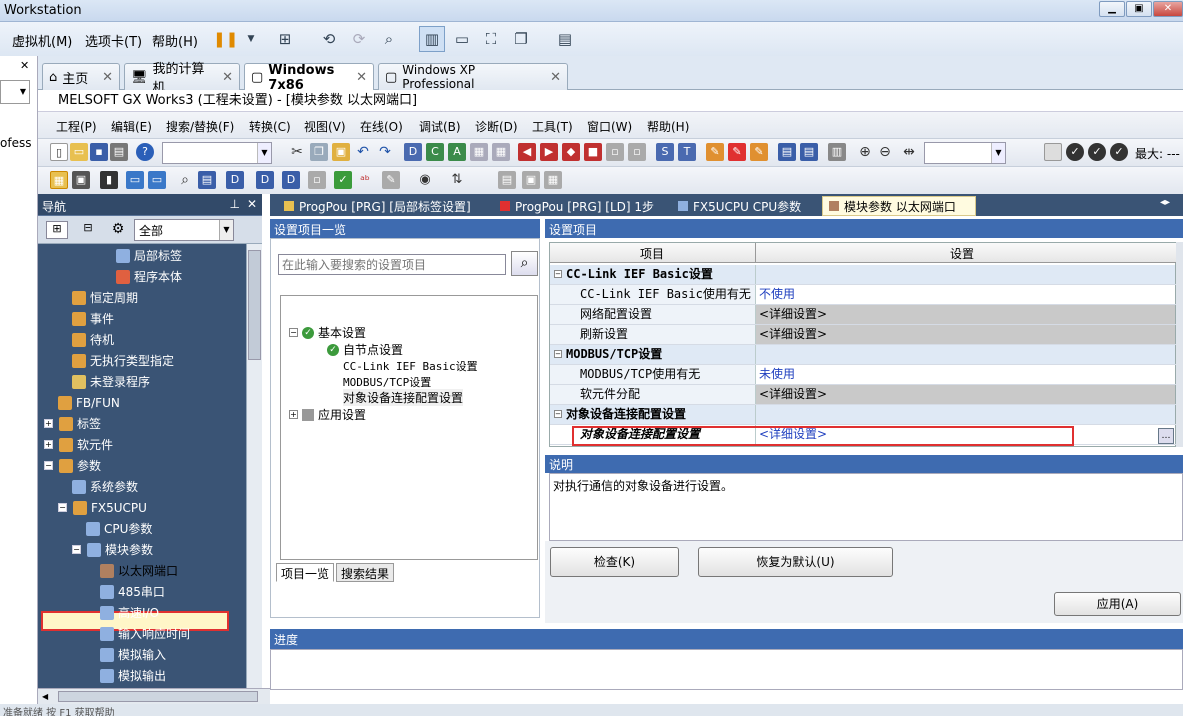 The image size is (1183, 716). What do you see at coordinates (113, 40) in the screenshot?
I see `vm-menu-tabs: 选项卡(T)` at bounding box center [113, 40].